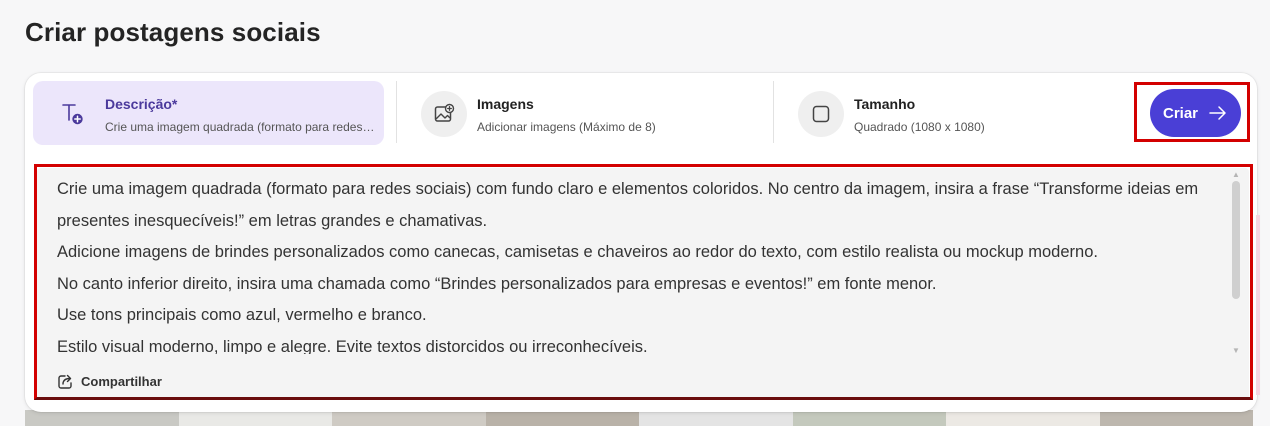  What do you see at coordinates (1236, 175) in the screenshot?
I see `scroll-up-icon: ▲` at bounding box center [1236, 175].